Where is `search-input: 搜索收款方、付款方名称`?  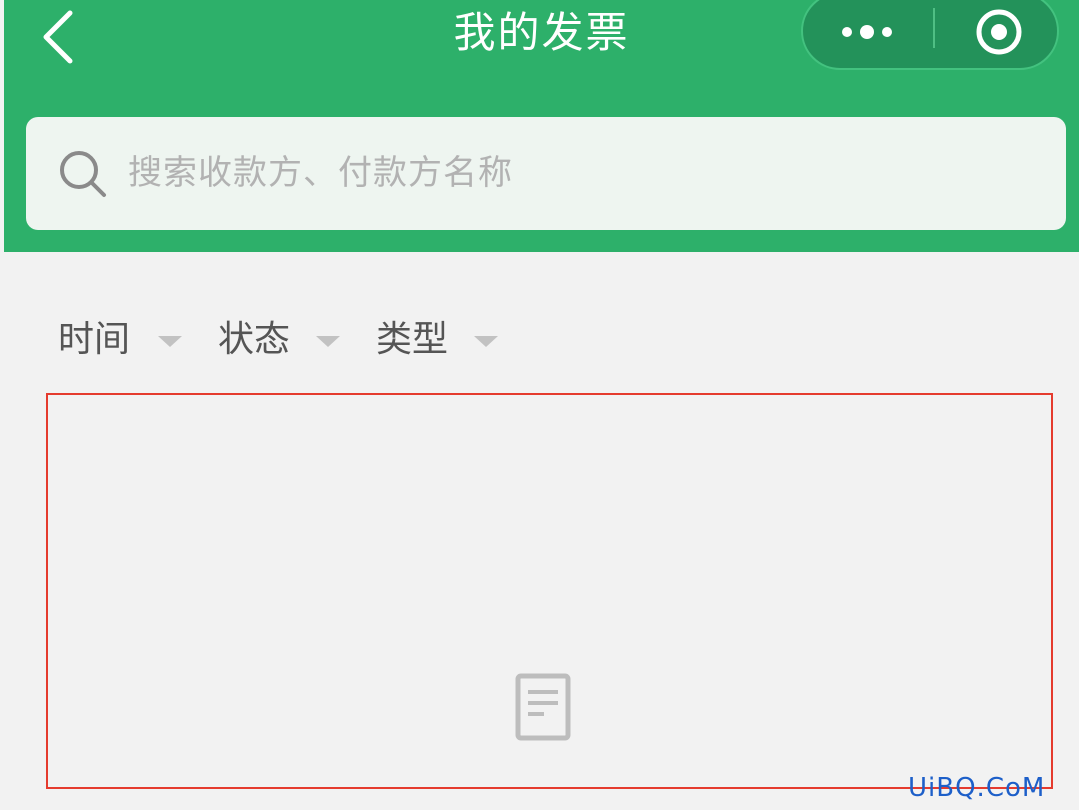 search-input: 搜索收款方、付款方名称 is located at coordinates (546, 173).